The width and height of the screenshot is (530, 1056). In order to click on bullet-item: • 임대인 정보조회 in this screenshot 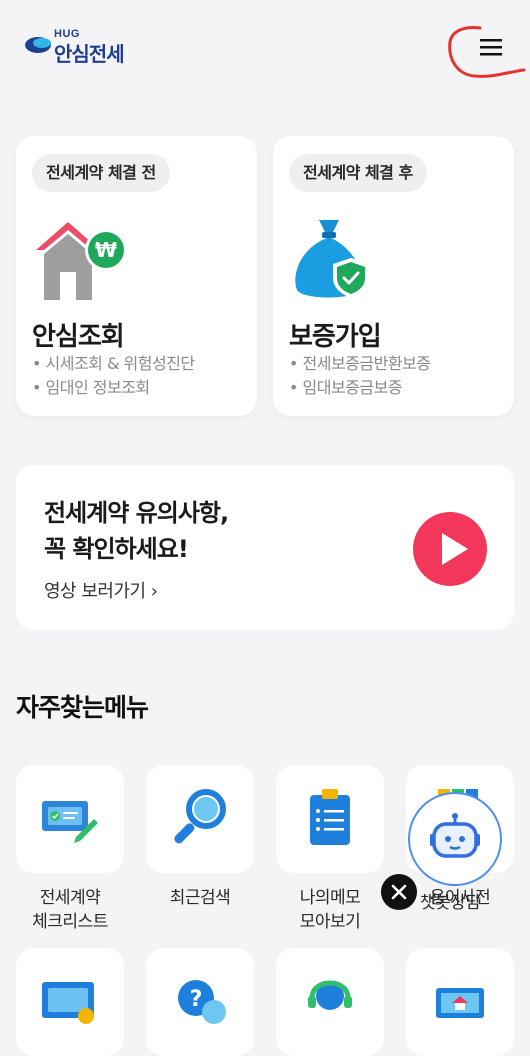, I will do `click(91, 387)`.